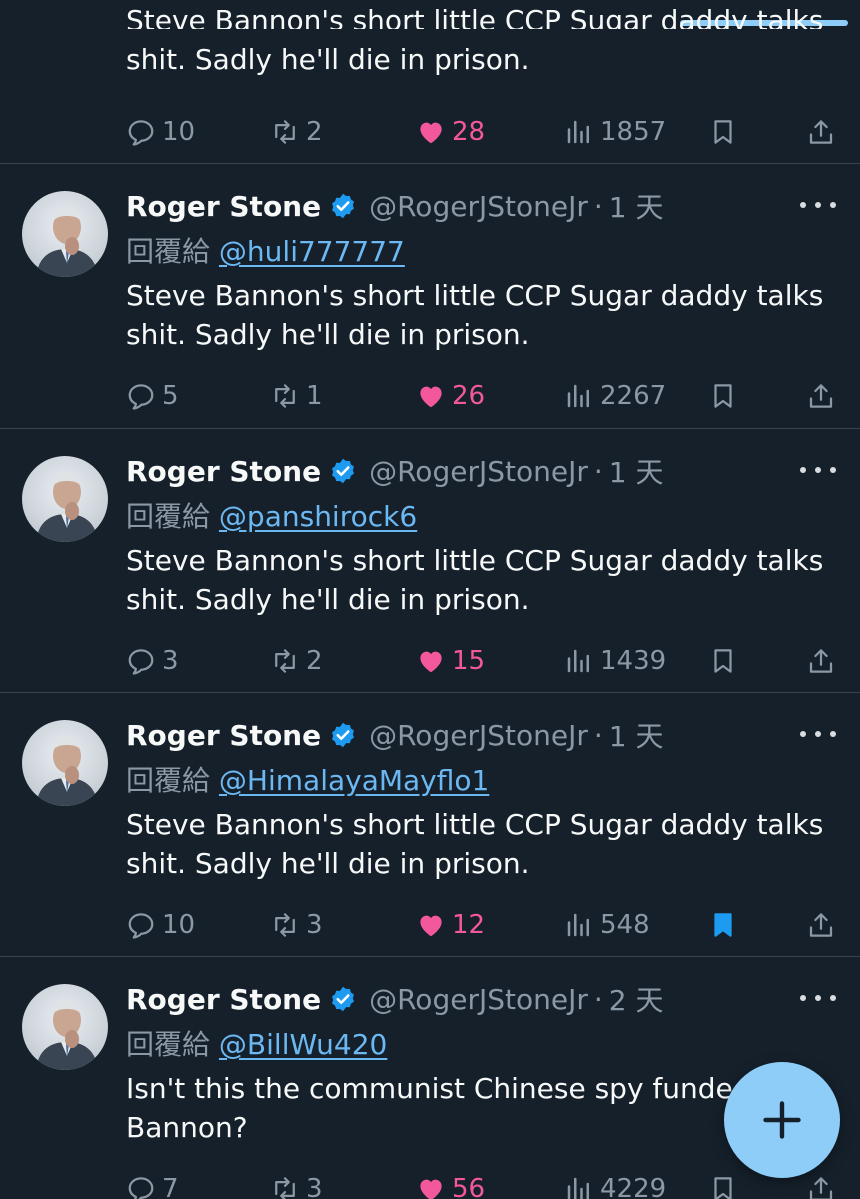 The image size is (860, 1199). Describe the element at coordinates (469, 1186) in the screenshot. I see `like-count: 56` at that location.